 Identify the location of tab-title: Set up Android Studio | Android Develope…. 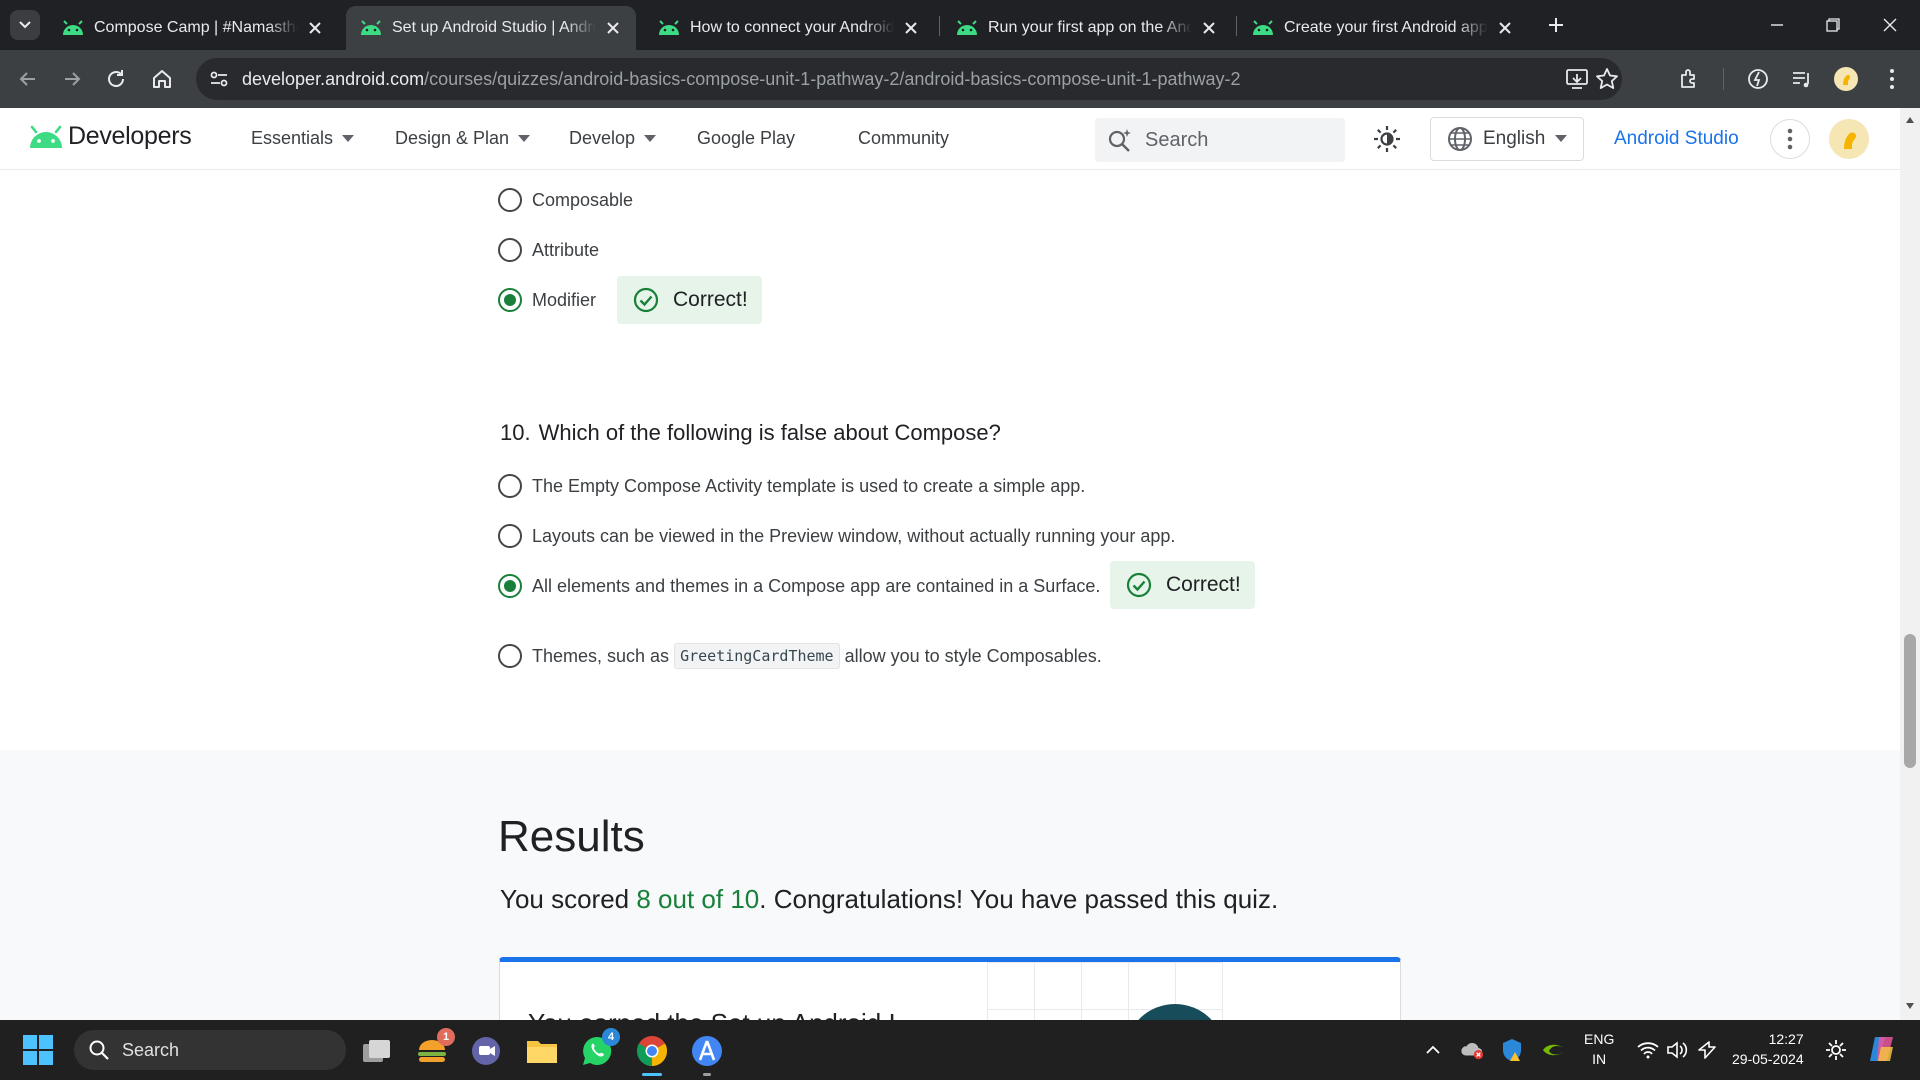
(494, 27).